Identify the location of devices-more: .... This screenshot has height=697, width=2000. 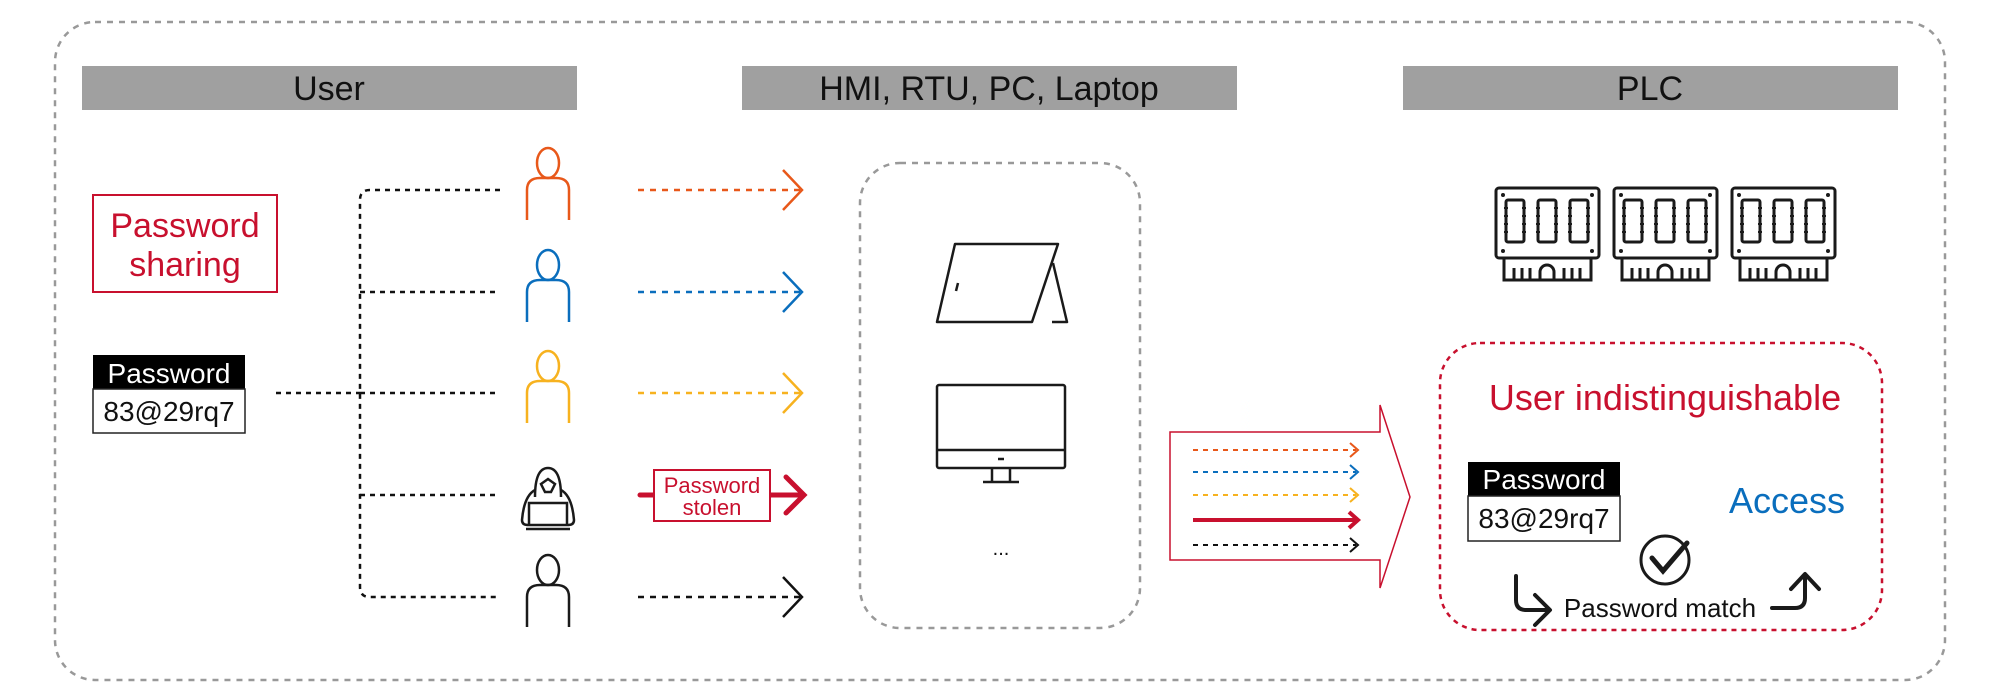
(1001, 549).